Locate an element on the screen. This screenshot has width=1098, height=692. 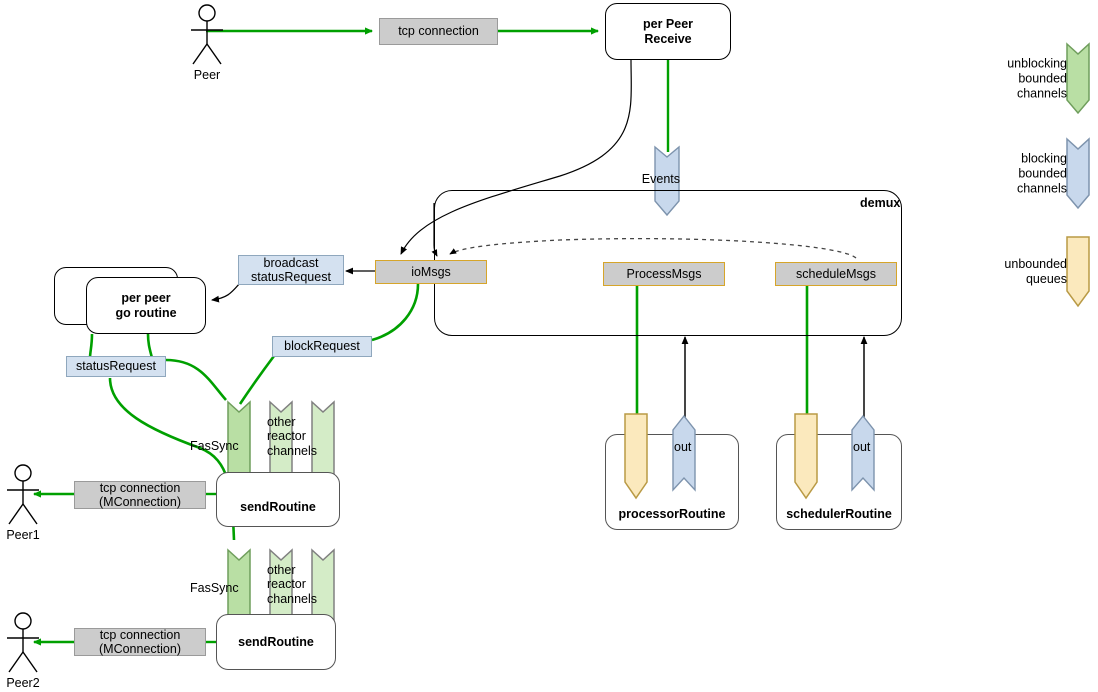
send-routine-2-box: sendRoutine is located at coordinates (276, 642).